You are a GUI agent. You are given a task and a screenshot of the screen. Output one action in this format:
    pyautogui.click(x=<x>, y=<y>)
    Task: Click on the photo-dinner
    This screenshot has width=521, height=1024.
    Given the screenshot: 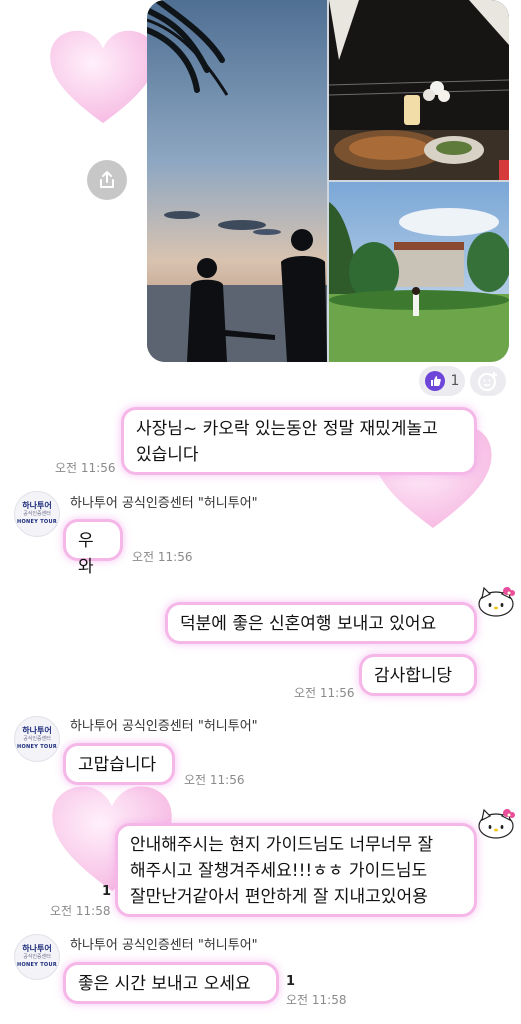 What is the action you would take?
    pyautogui.click(x=419, y=90)
    